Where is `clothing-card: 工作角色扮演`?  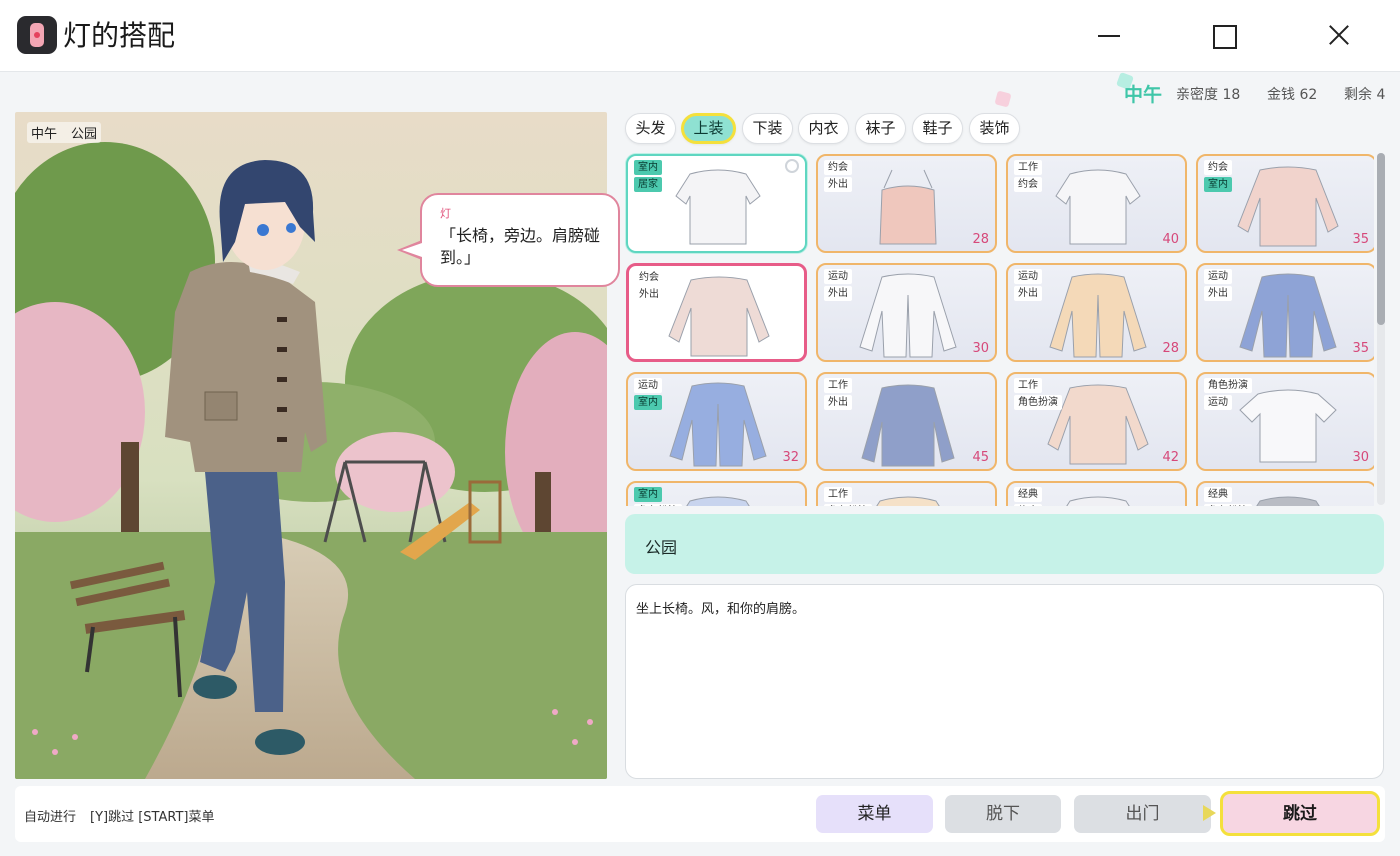 clothing-card: 工作角色扮演 is located at coordinates (906, 493).